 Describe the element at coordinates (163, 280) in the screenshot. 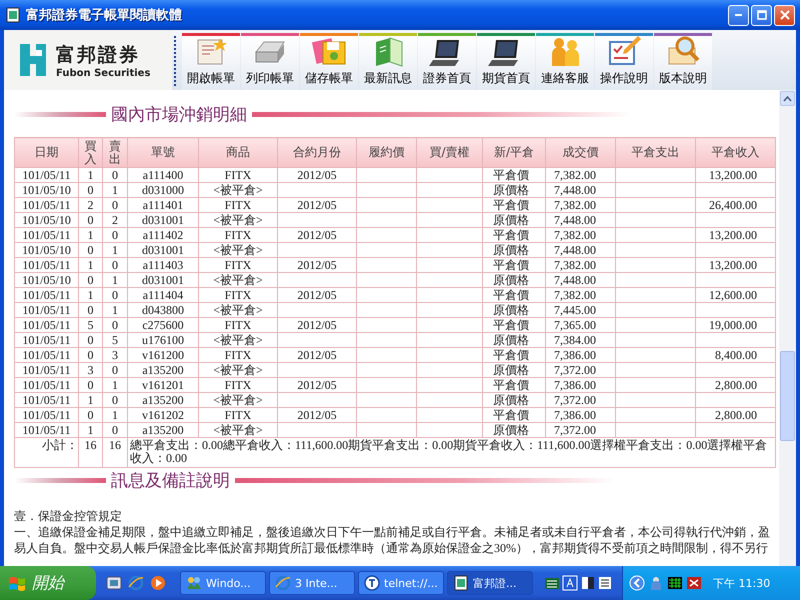

I see `table-cell: d031001` at that location.